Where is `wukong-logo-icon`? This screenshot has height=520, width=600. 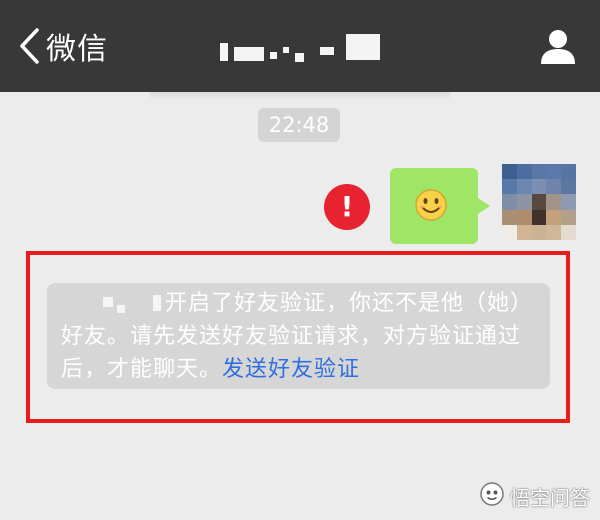 wukong-logo-icon is located at coordinates (492, 496).